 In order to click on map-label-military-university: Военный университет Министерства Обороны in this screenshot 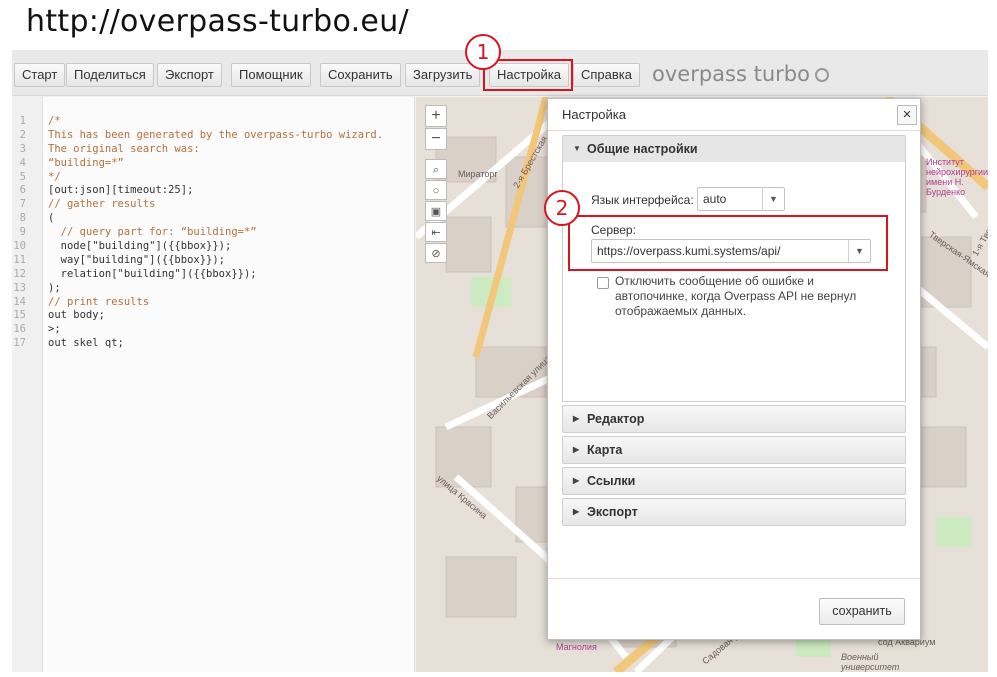, I will do `click(870, 662)`.